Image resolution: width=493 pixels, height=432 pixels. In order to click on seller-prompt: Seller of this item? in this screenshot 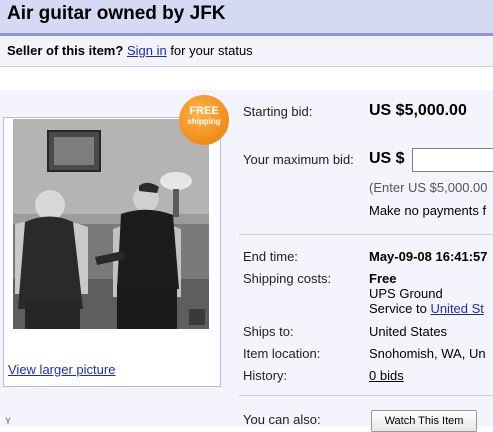, I will do `click(65, 50)`.